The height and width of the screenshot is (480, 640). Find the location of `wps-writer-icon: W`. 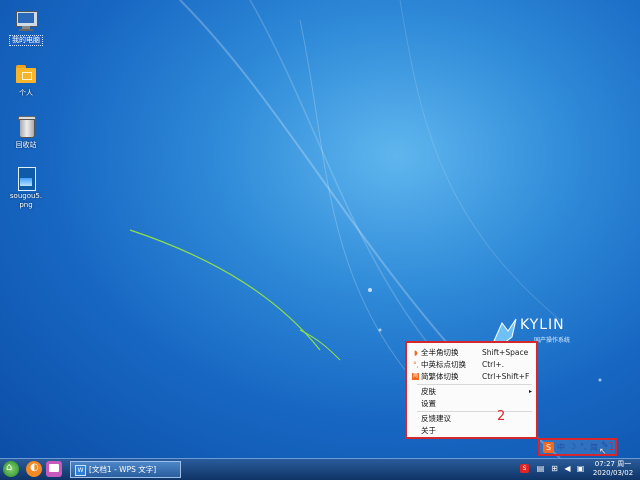

wps-writer-icon: W is located at coordinates (80, 470).